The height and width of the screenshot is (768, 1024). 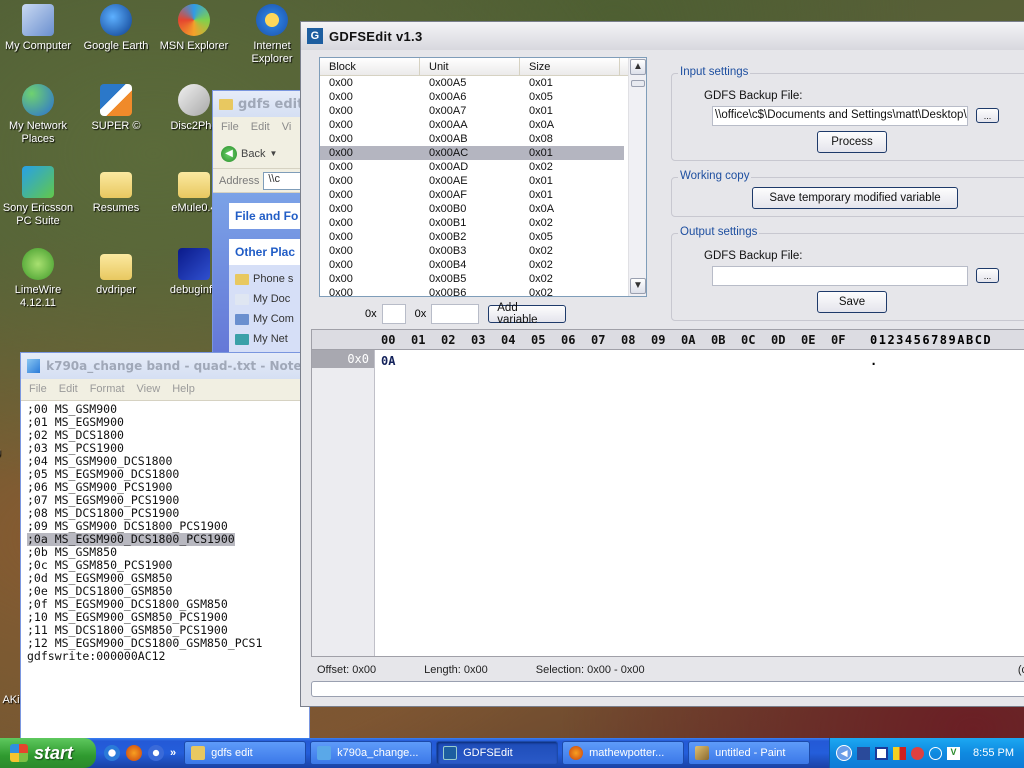 What do you see at coordinates (638, 67) in the screenshot?
I see `scroll-up-icon: ▲` at bounding box center [638, 67].